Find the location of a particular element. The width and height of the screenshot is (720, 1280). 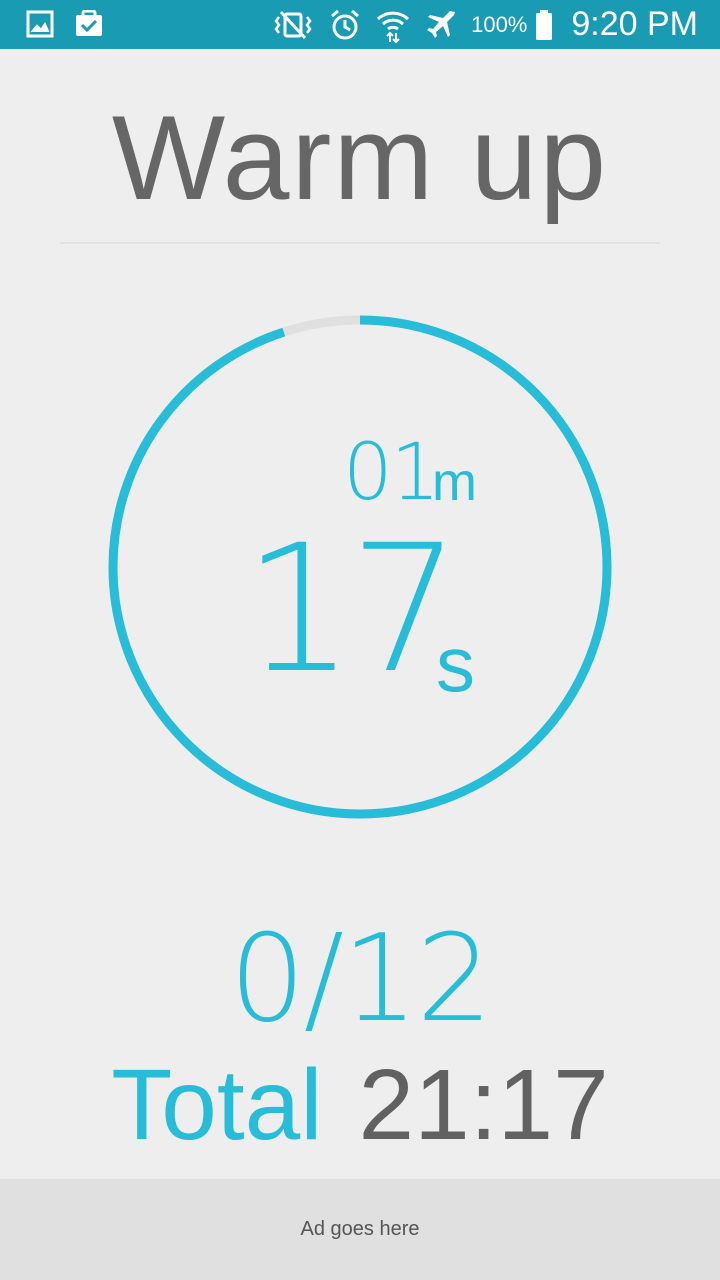

battery-percent: 100% is located at coordinates (499, 24).